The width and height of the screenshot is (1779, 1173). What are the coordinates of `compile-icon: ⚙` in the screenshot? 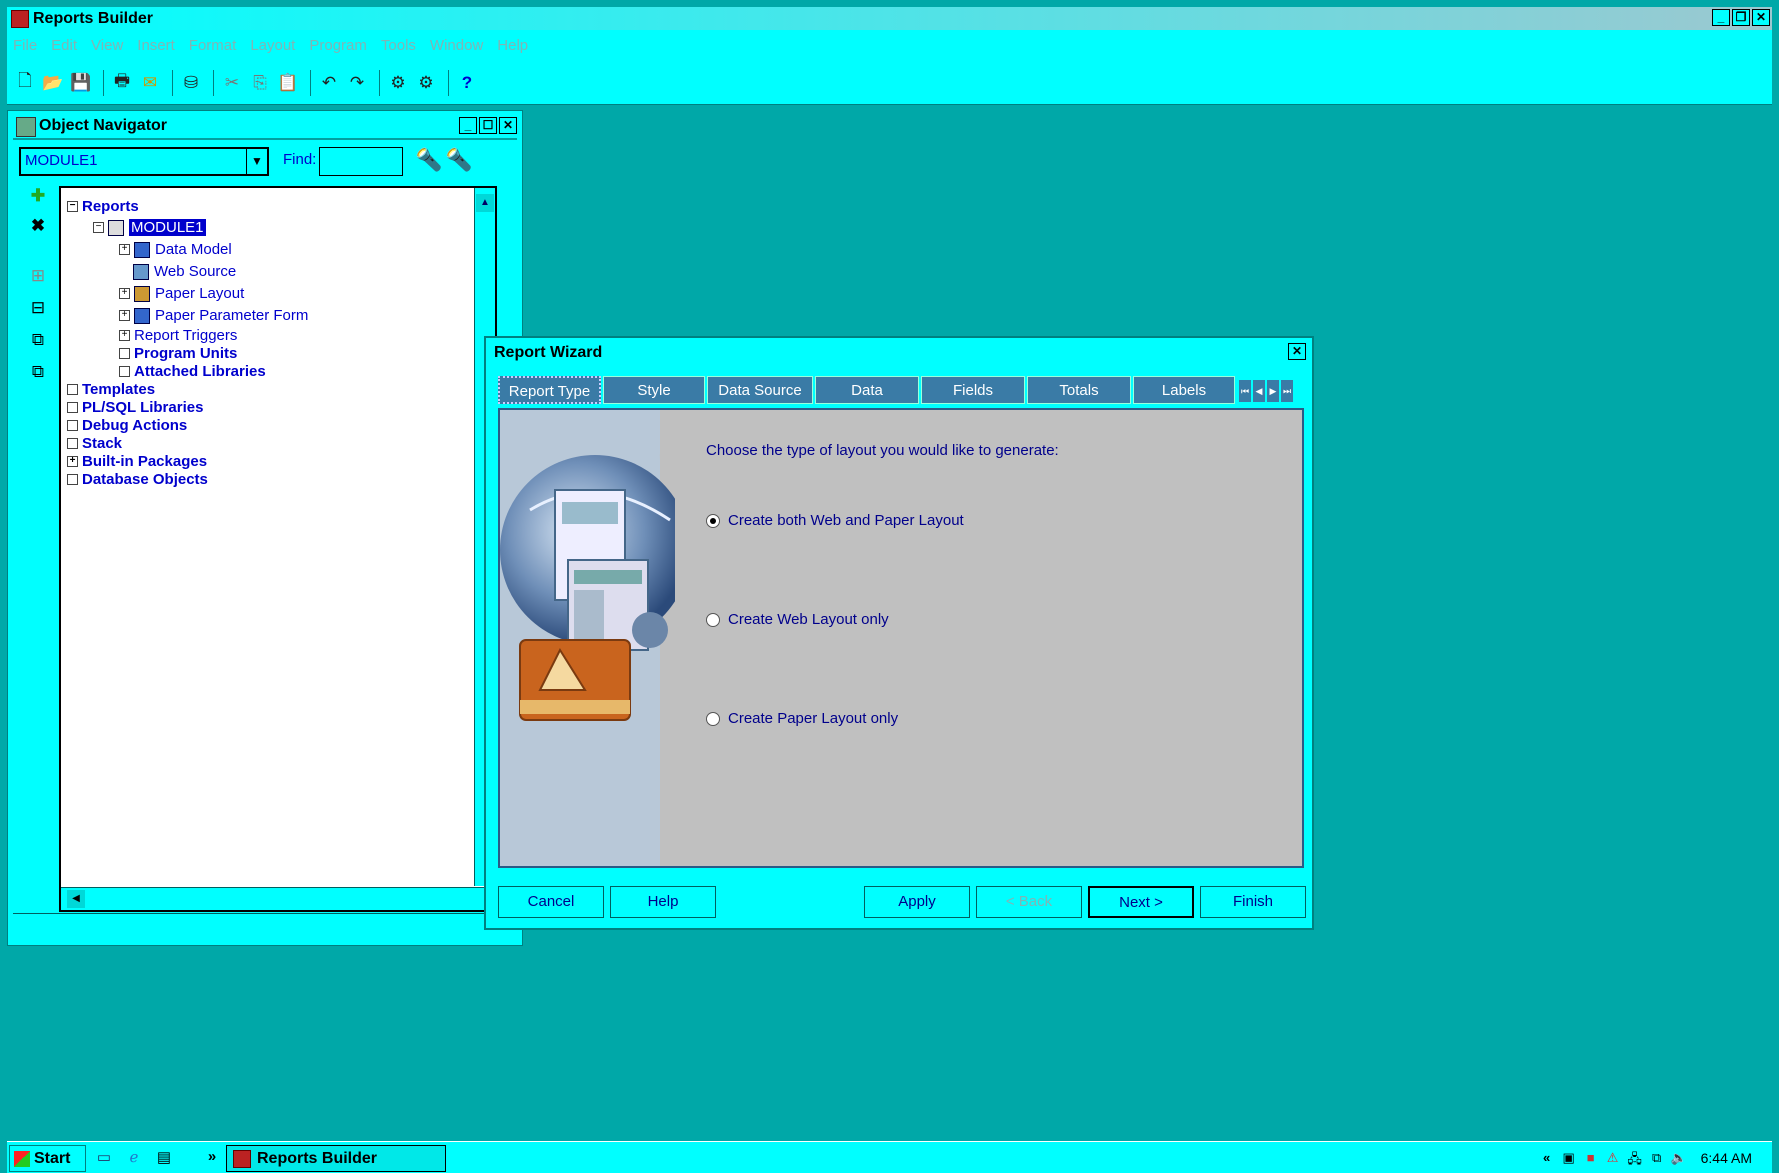 It's located at (398, 83).